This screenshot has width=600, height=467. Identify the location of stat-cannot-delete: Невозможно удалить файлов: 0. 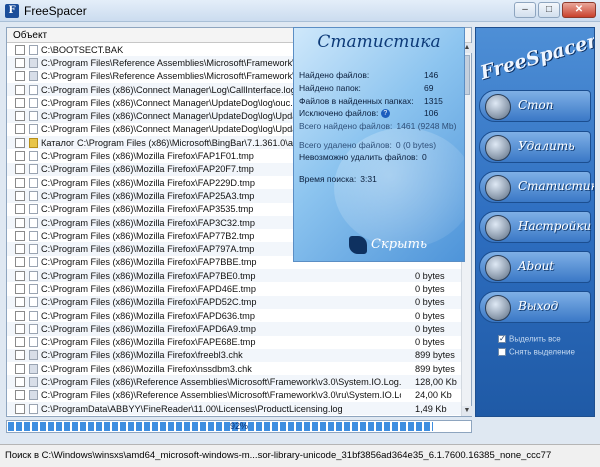
(363, 157).